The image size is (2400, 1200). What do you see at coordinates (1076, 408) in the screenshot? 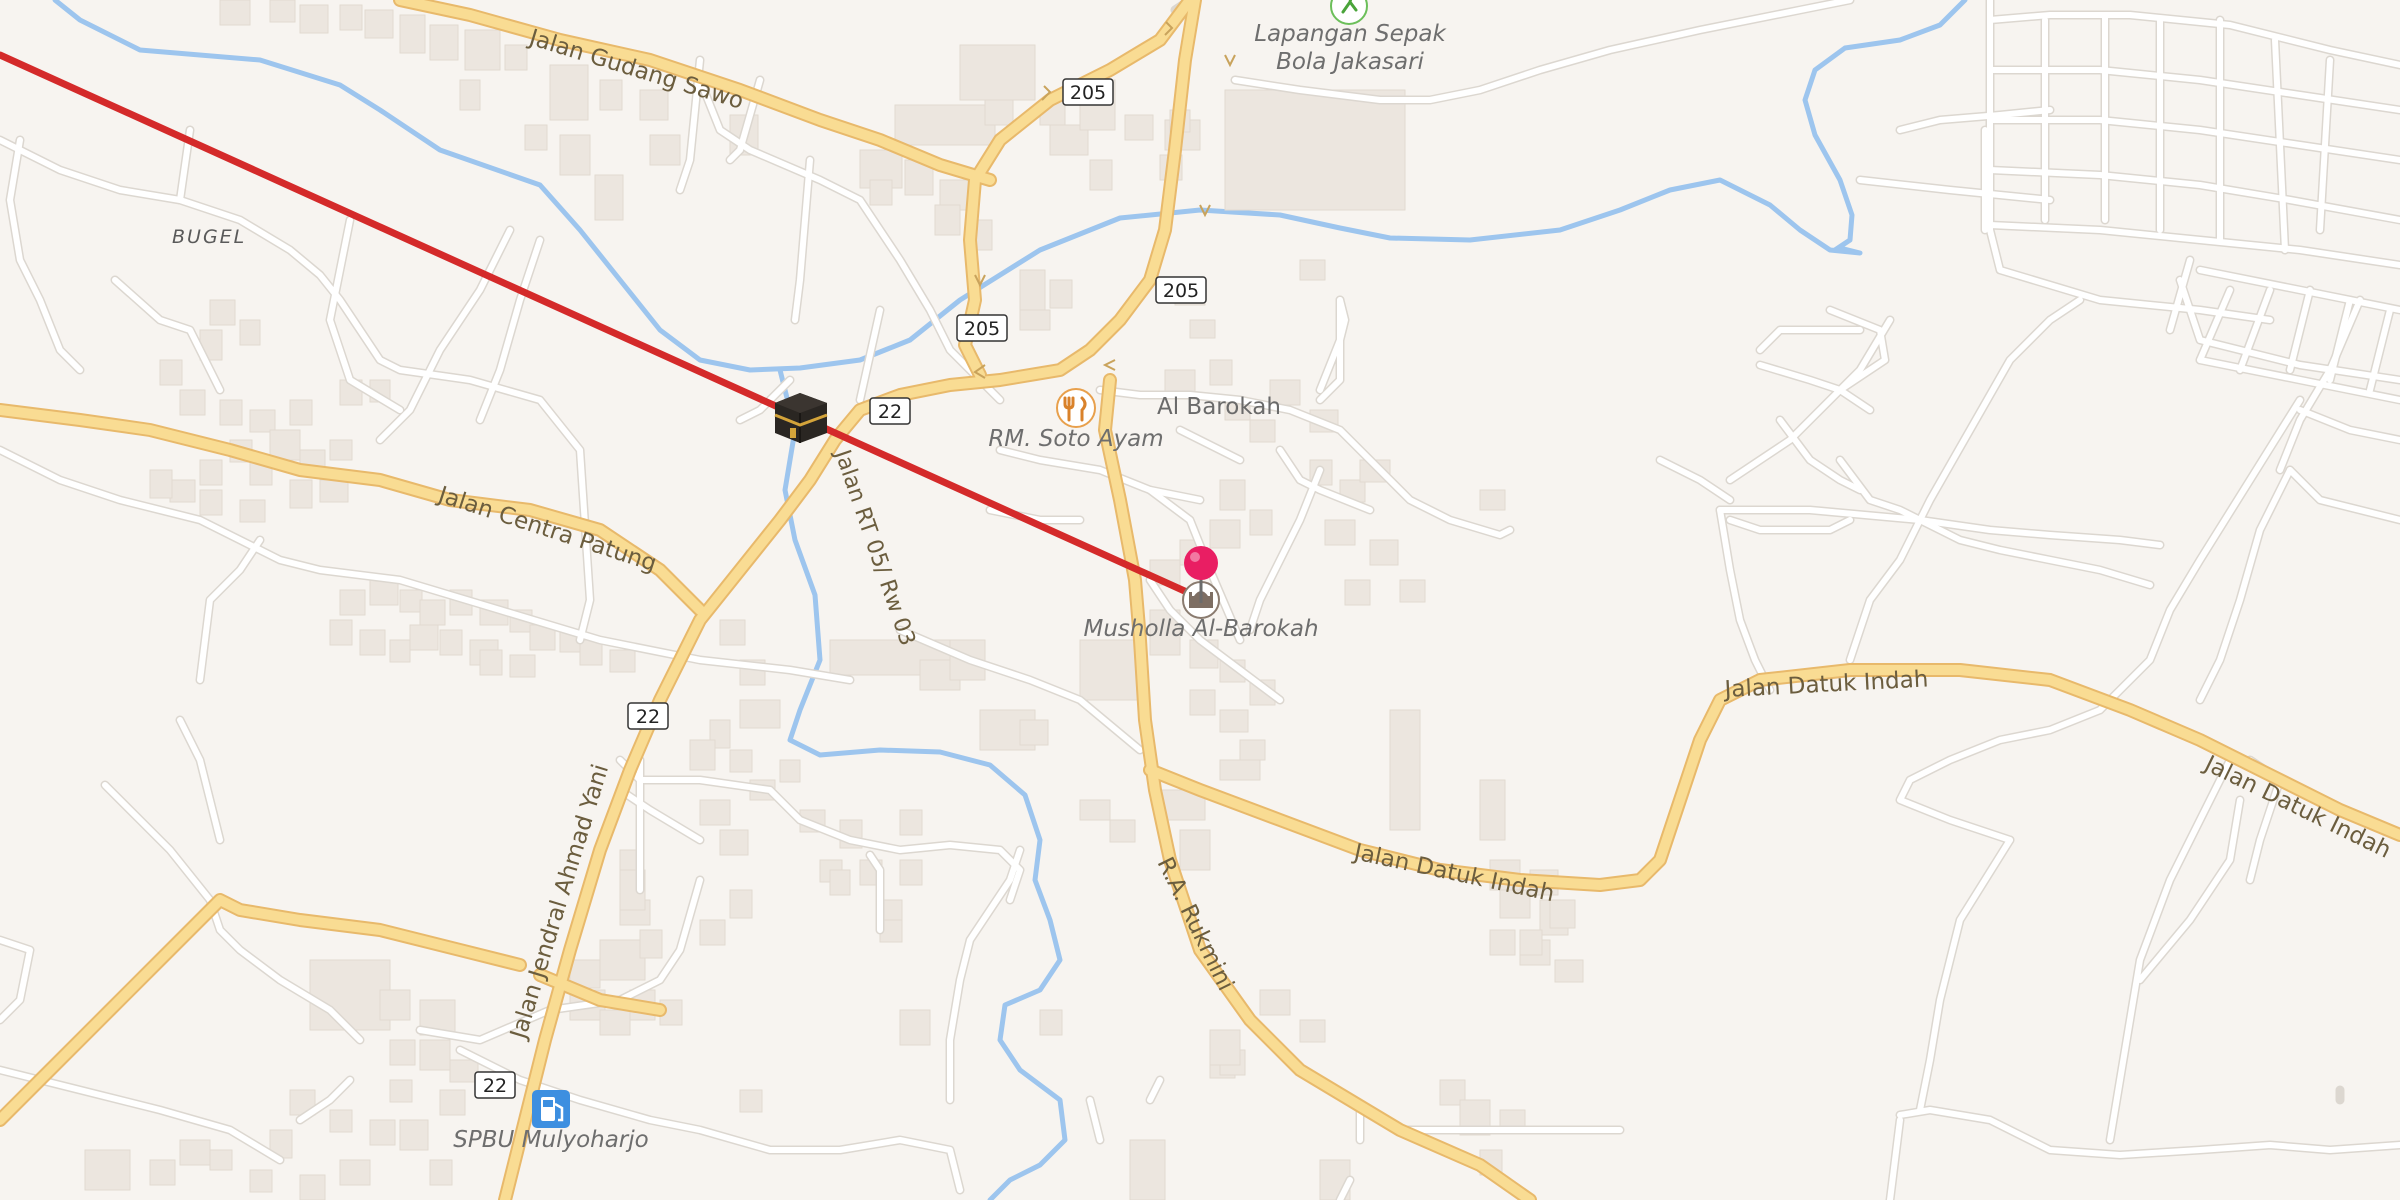
I see `restaurant-icon` at bounding box center [1076, 408].